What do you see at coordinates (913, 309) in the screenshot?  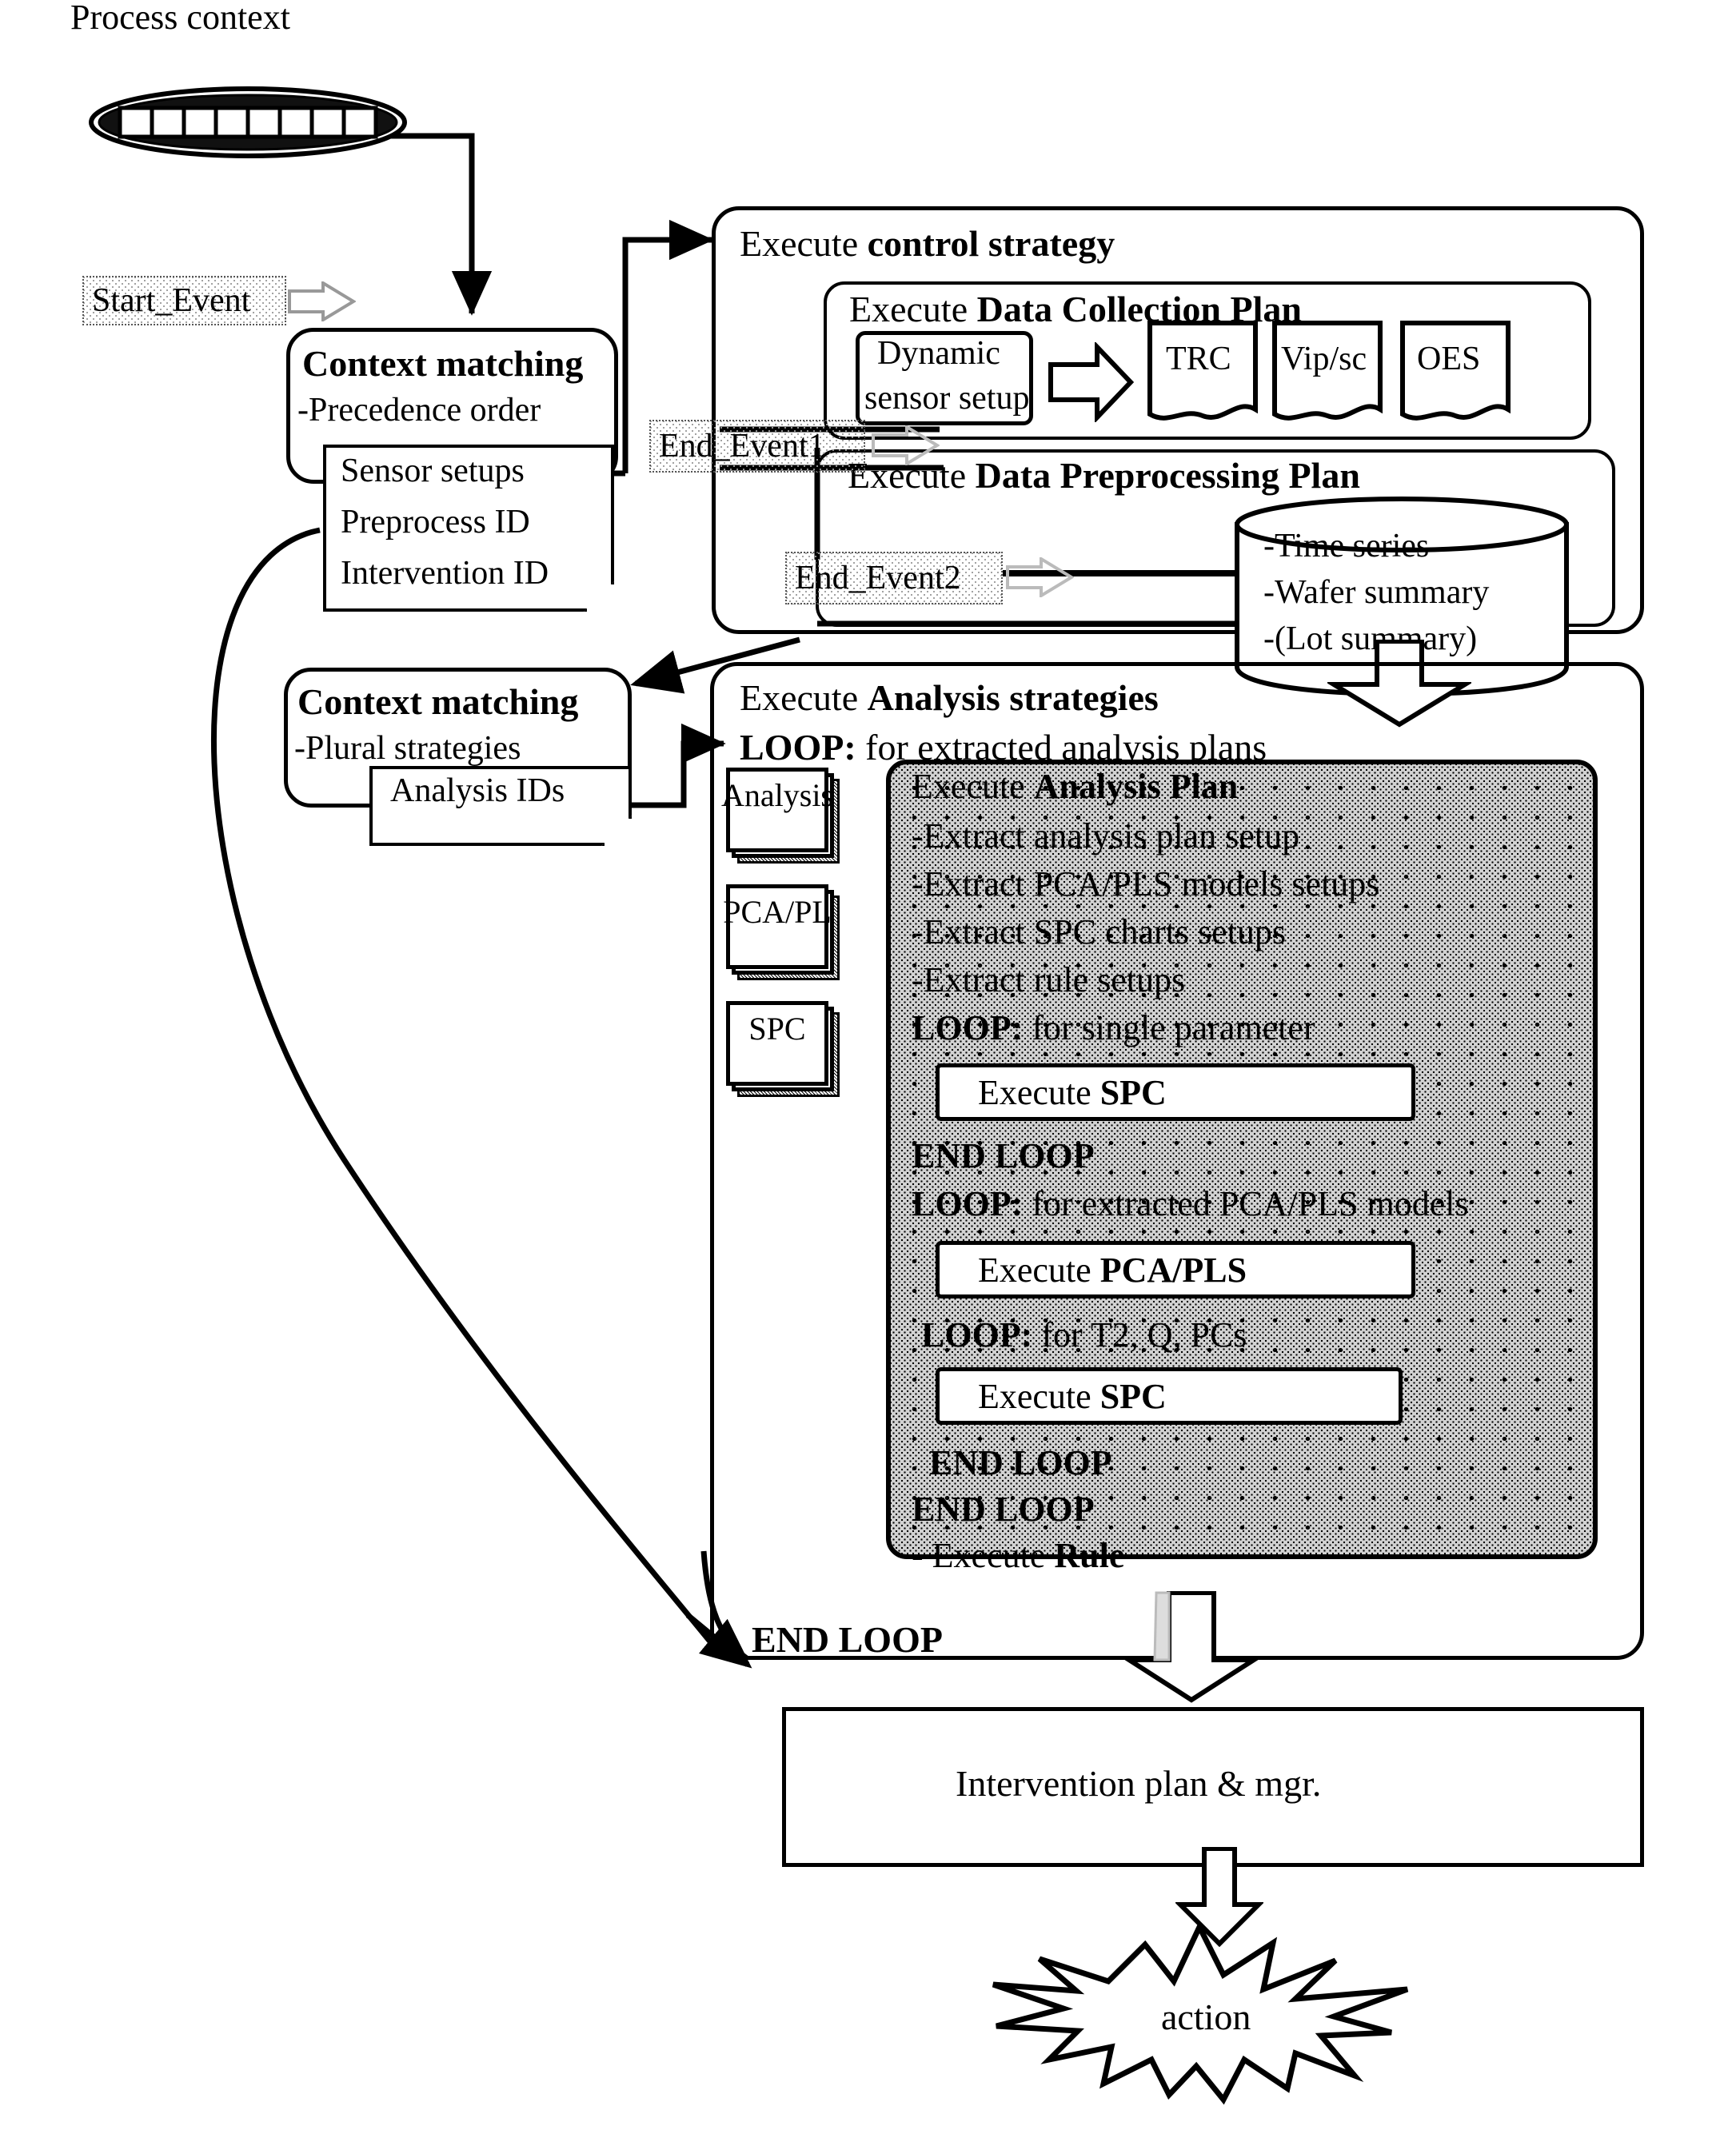 I see `dcp-prefix: Execute` at bounding box center [913, 309].